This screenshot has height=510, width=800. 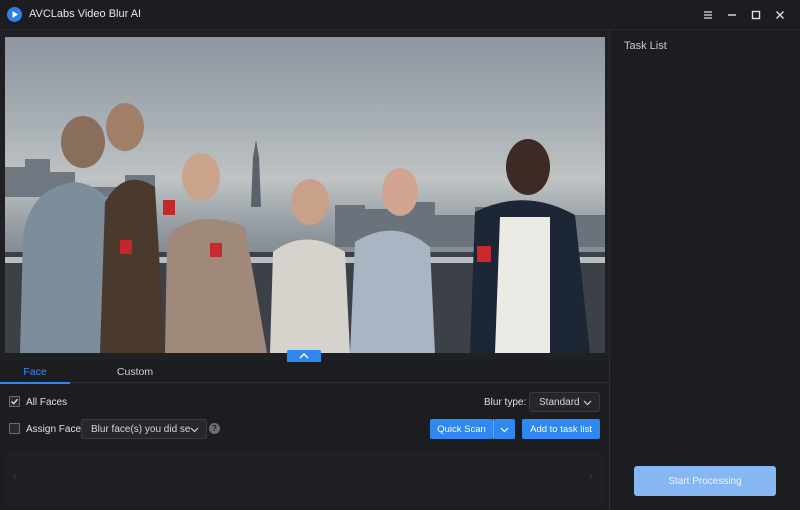 What do you see at coordinates (708, 15) in the screenshot?
I see `menu-icon` at bounding box center [708, 15].